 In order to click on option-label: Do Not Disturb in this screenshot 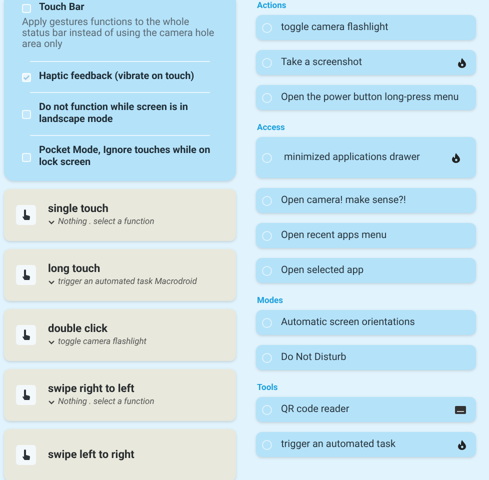, I will do `click(314, 358)`.